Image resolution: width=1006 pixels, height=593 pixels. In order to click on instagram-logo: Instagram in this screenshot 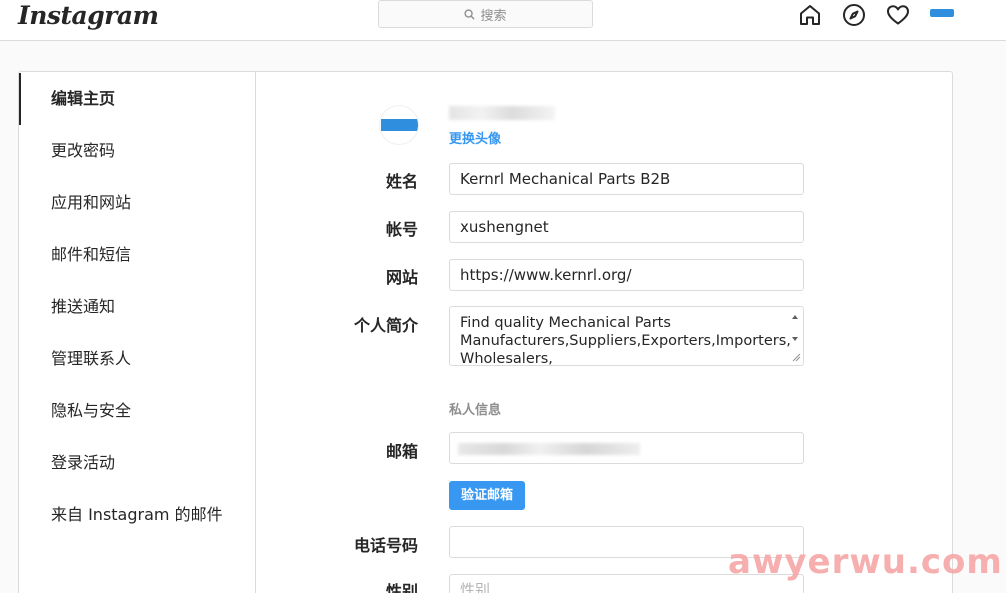, I will do `click(88, 16)`.